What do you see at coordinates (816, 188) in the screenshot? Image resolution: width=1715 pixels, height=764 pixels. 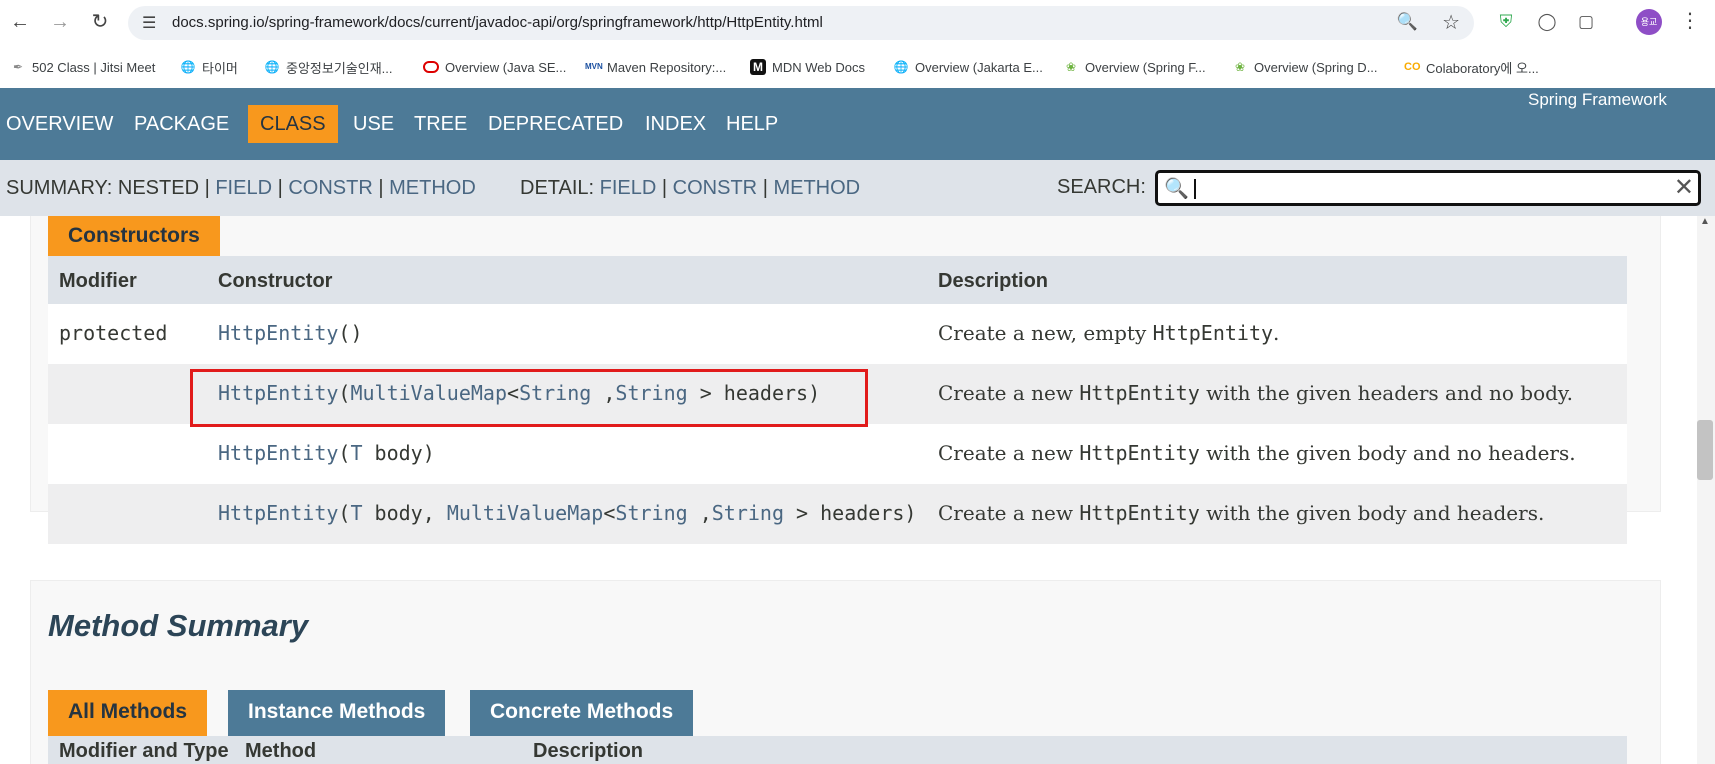 I see `detail-method-link: METHOD` at bounding box center [816, 188].